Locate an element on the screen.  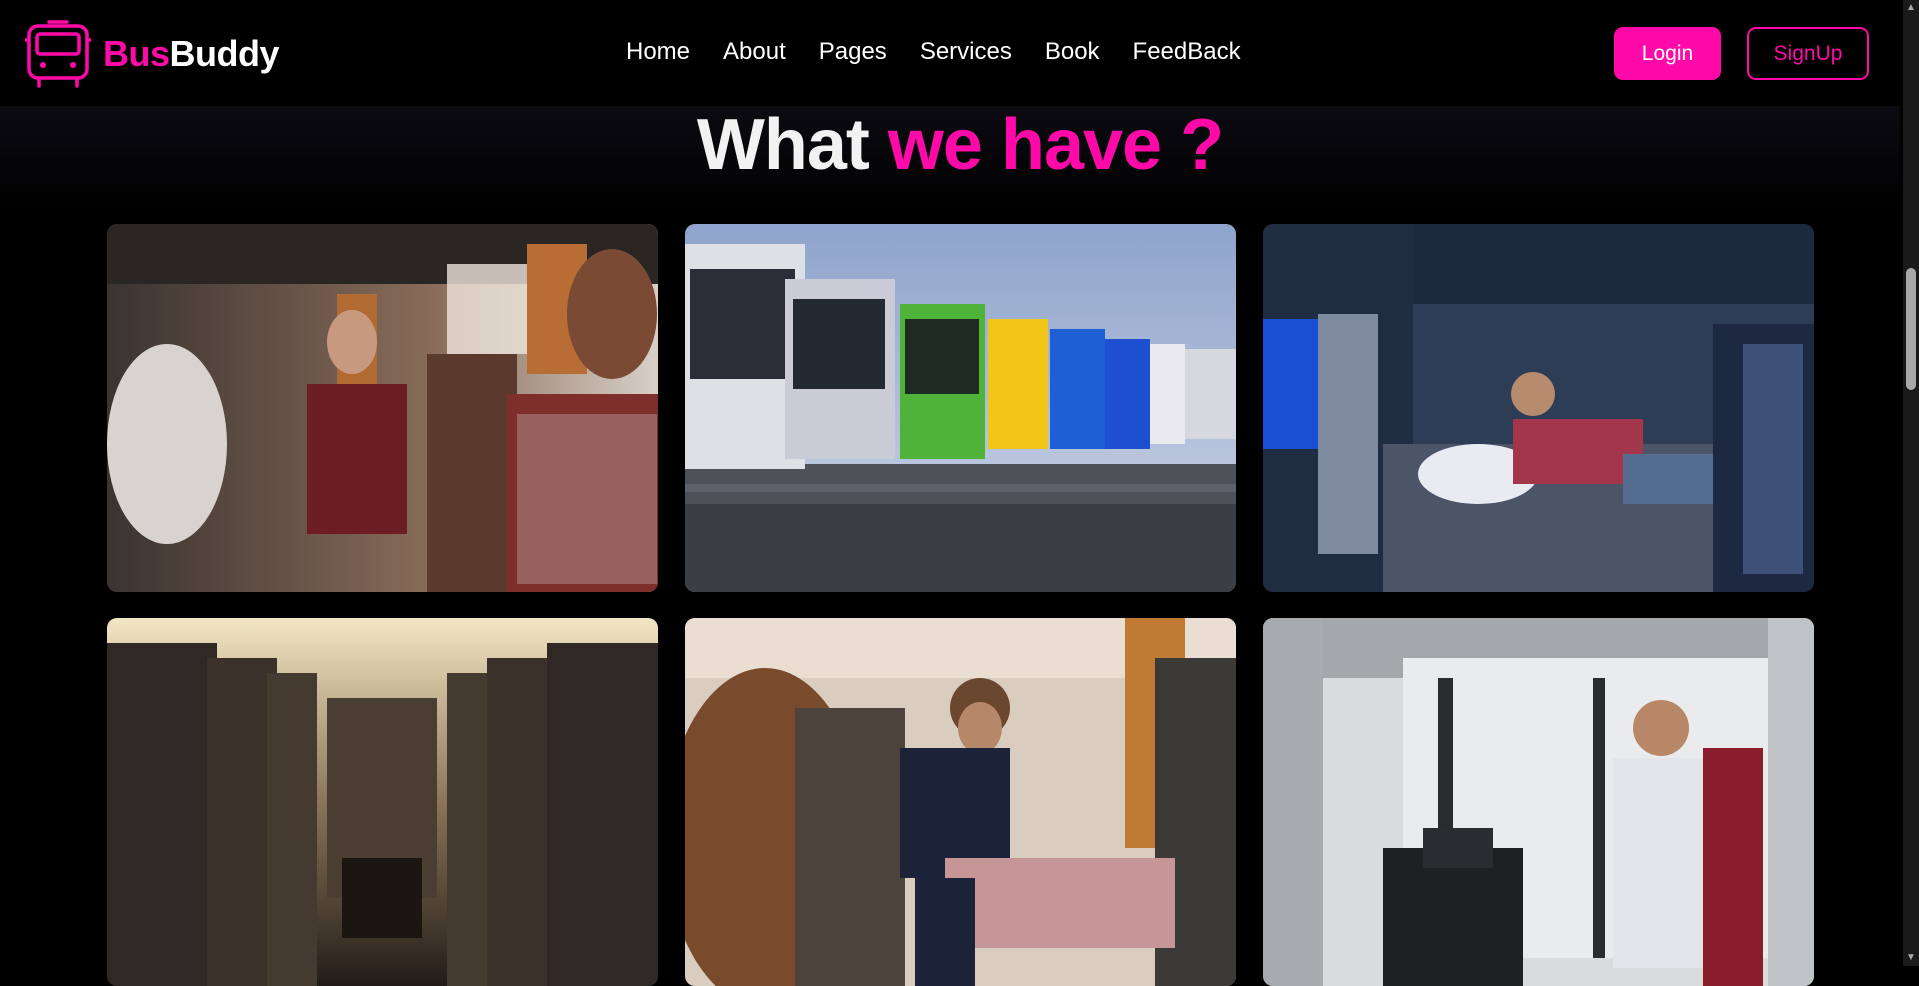
brand-name: BusBuddy is located at coordinates (191, 54).